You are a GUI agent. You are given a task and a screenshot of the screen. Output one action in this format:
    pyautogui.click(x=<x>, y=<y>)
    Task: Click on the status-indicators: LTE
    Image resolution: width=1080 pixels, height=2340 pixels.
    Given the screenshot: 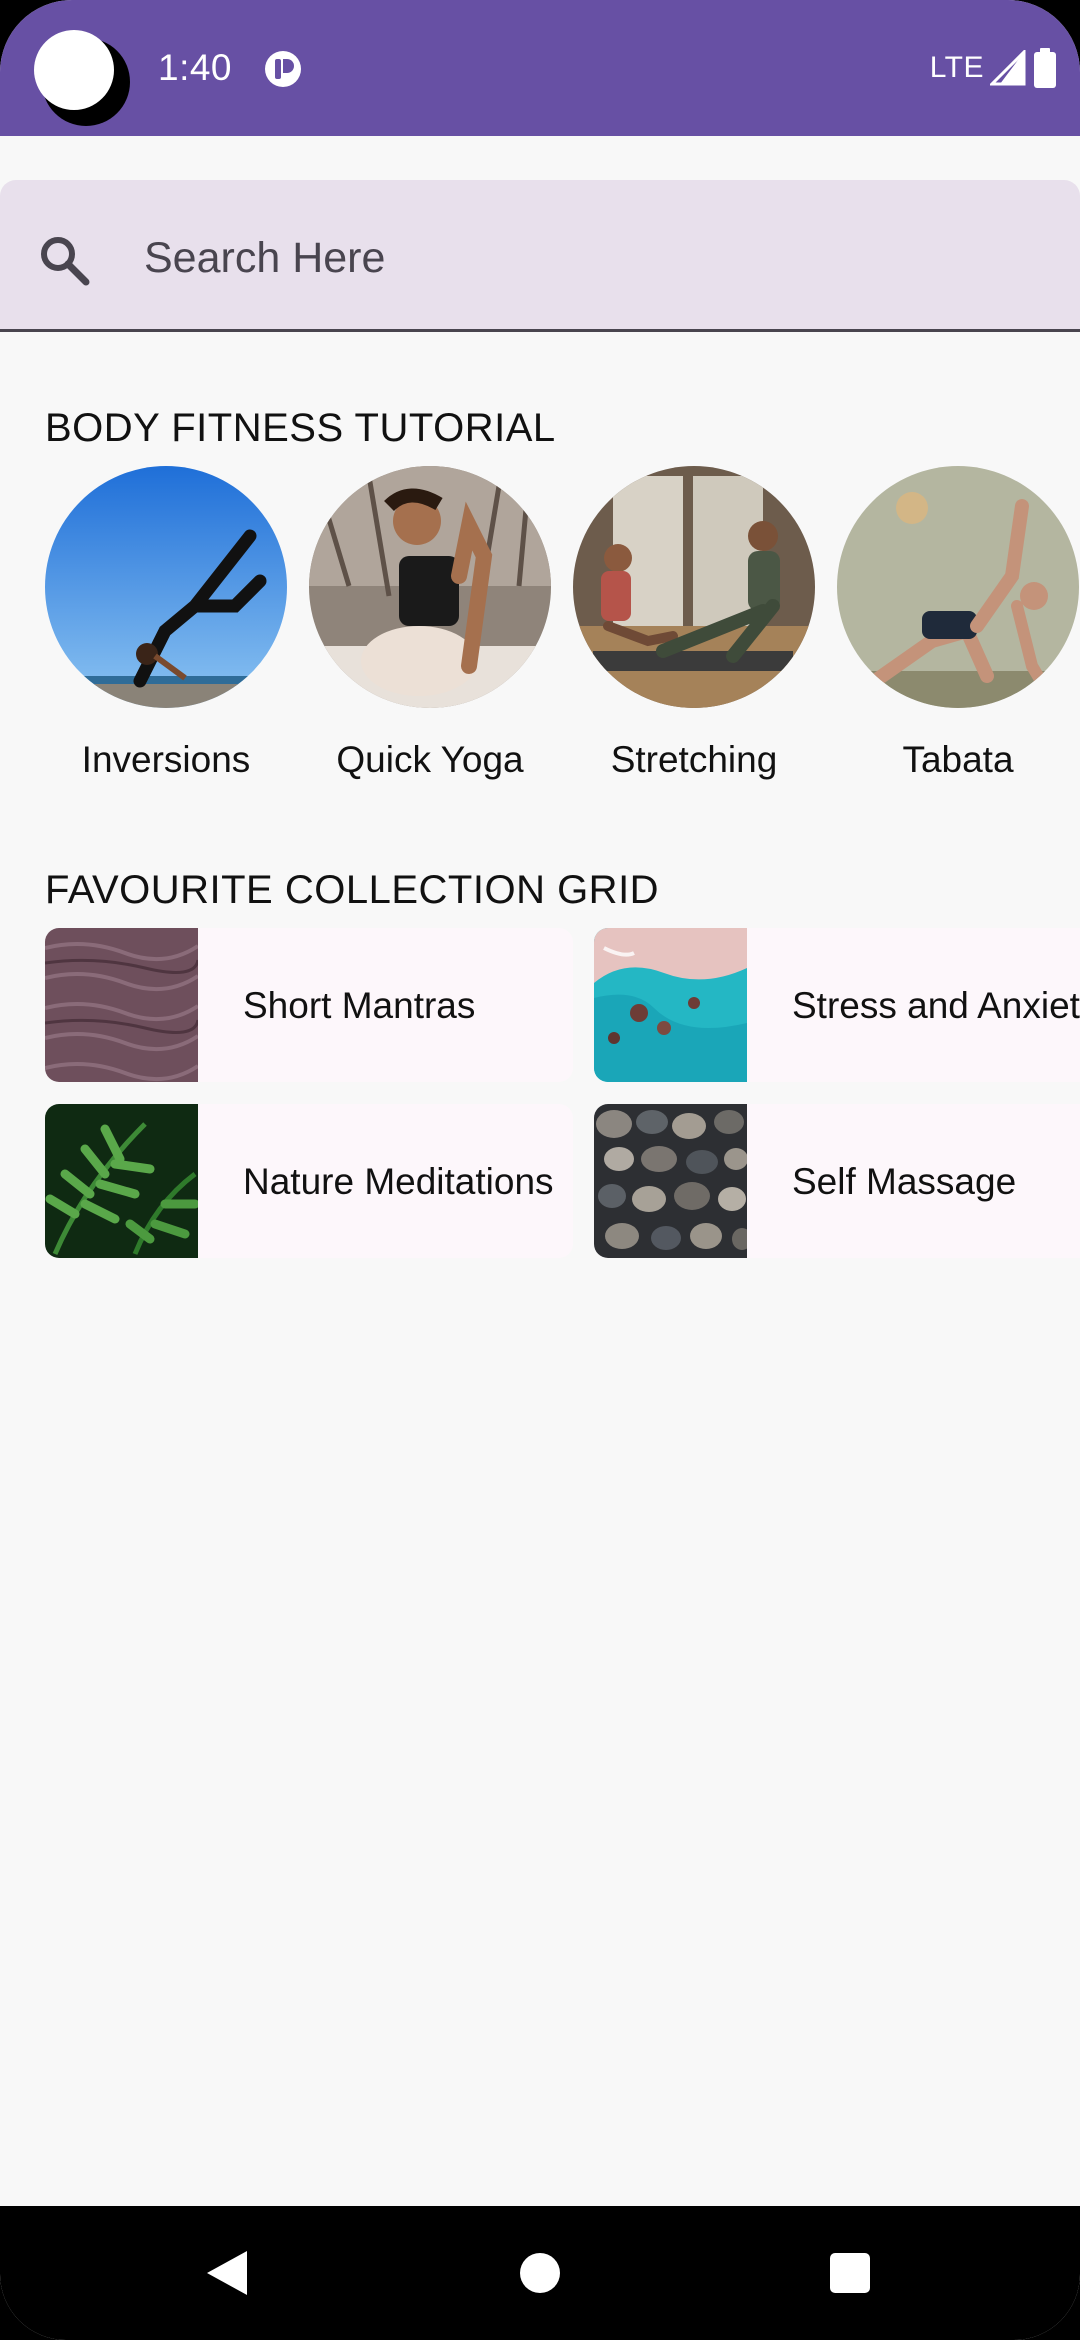 What is the action you would take?
    pyautogui.click(x=994, y=68)
    